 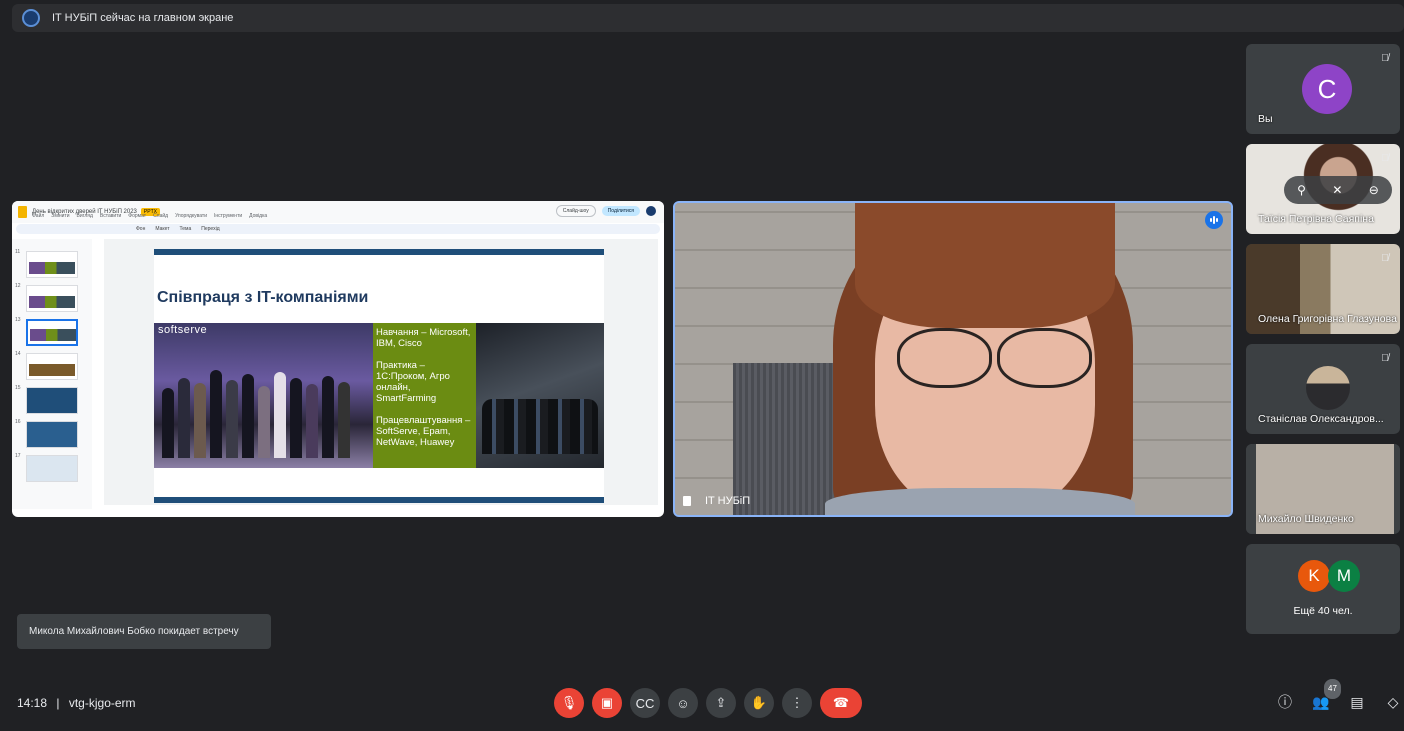 I want to click on emoji-button: ☺, so click(x=683, y=703).